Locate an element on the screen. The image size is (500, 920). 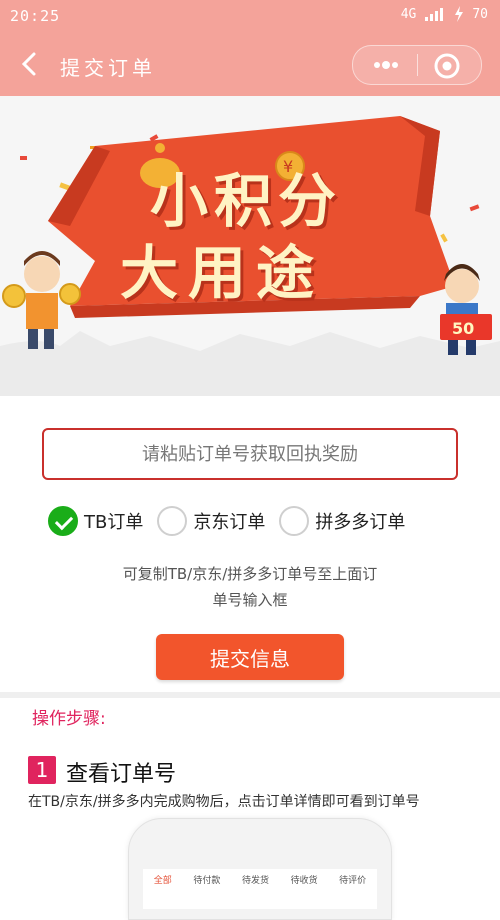
signal-icon is located at coordinates (434, 14).